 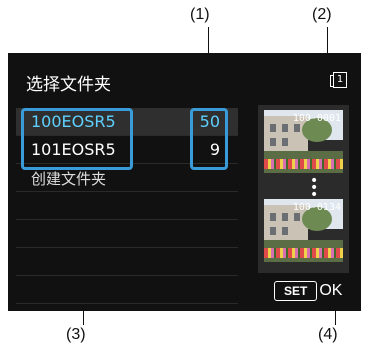 I want to click on more-images-ellipsis: • • •, so click(x=314, y=188).